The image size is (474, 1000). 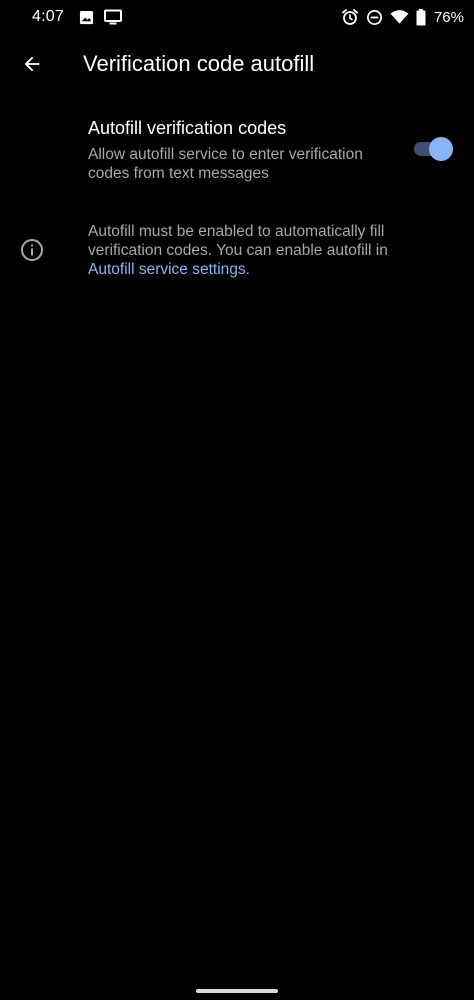 I want to click on app-bar: Verification code autofill, so click(x=237, y=64).